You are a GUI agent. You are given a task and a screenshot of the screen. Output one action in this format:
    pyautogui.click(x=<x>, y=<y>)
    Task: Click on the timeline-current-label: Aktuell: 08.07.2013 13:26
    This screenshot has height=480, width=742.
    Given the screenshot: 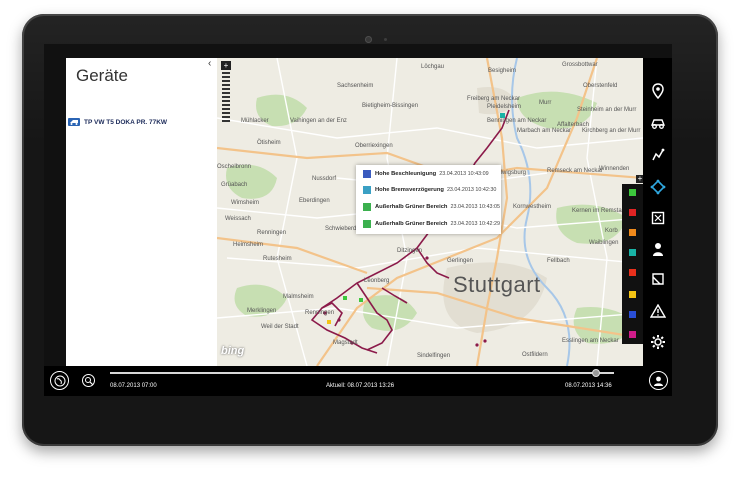 What is the action you would take?
    pyautogui.click(x=360, y=386)
    